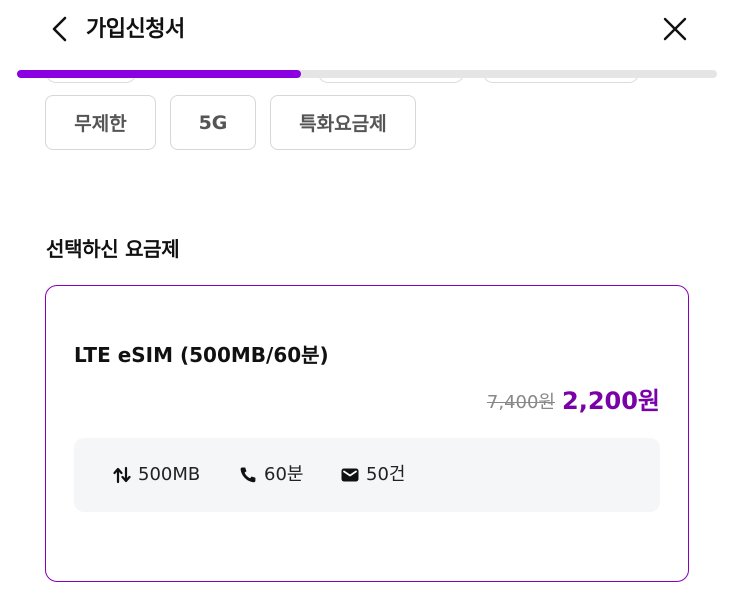 The height and width of the screenshot is (597, 734). What do you see at coordinates (367, 74) in the screenshot?
I see `progress-bar` at bounding box center [367, 74].